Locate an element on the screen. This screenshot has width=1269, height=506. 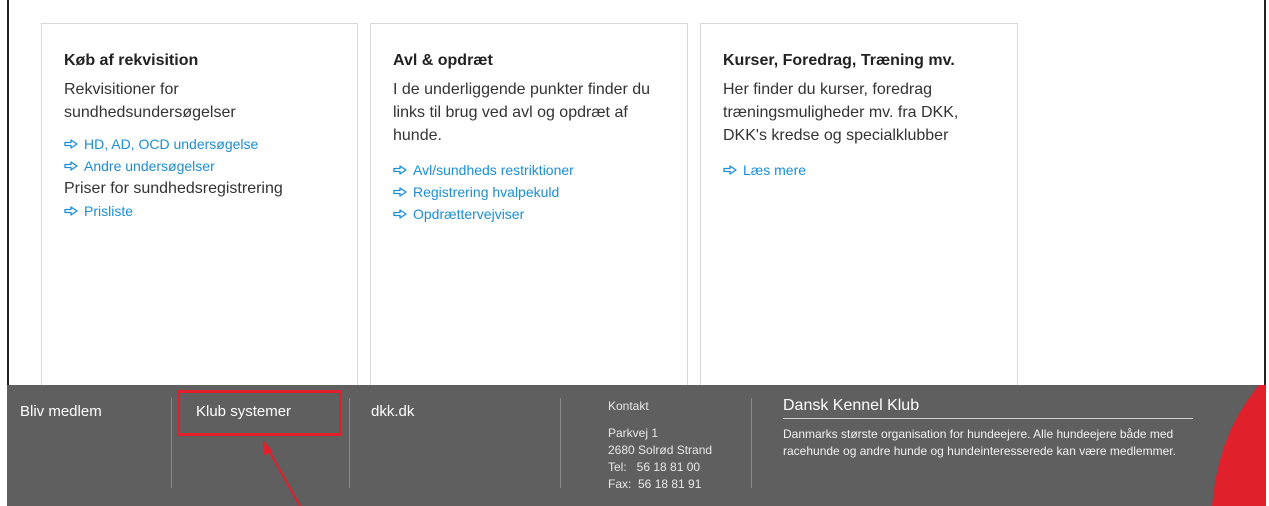
org-name: Dansk Kennel Klub is located at coordinates (988, 408).